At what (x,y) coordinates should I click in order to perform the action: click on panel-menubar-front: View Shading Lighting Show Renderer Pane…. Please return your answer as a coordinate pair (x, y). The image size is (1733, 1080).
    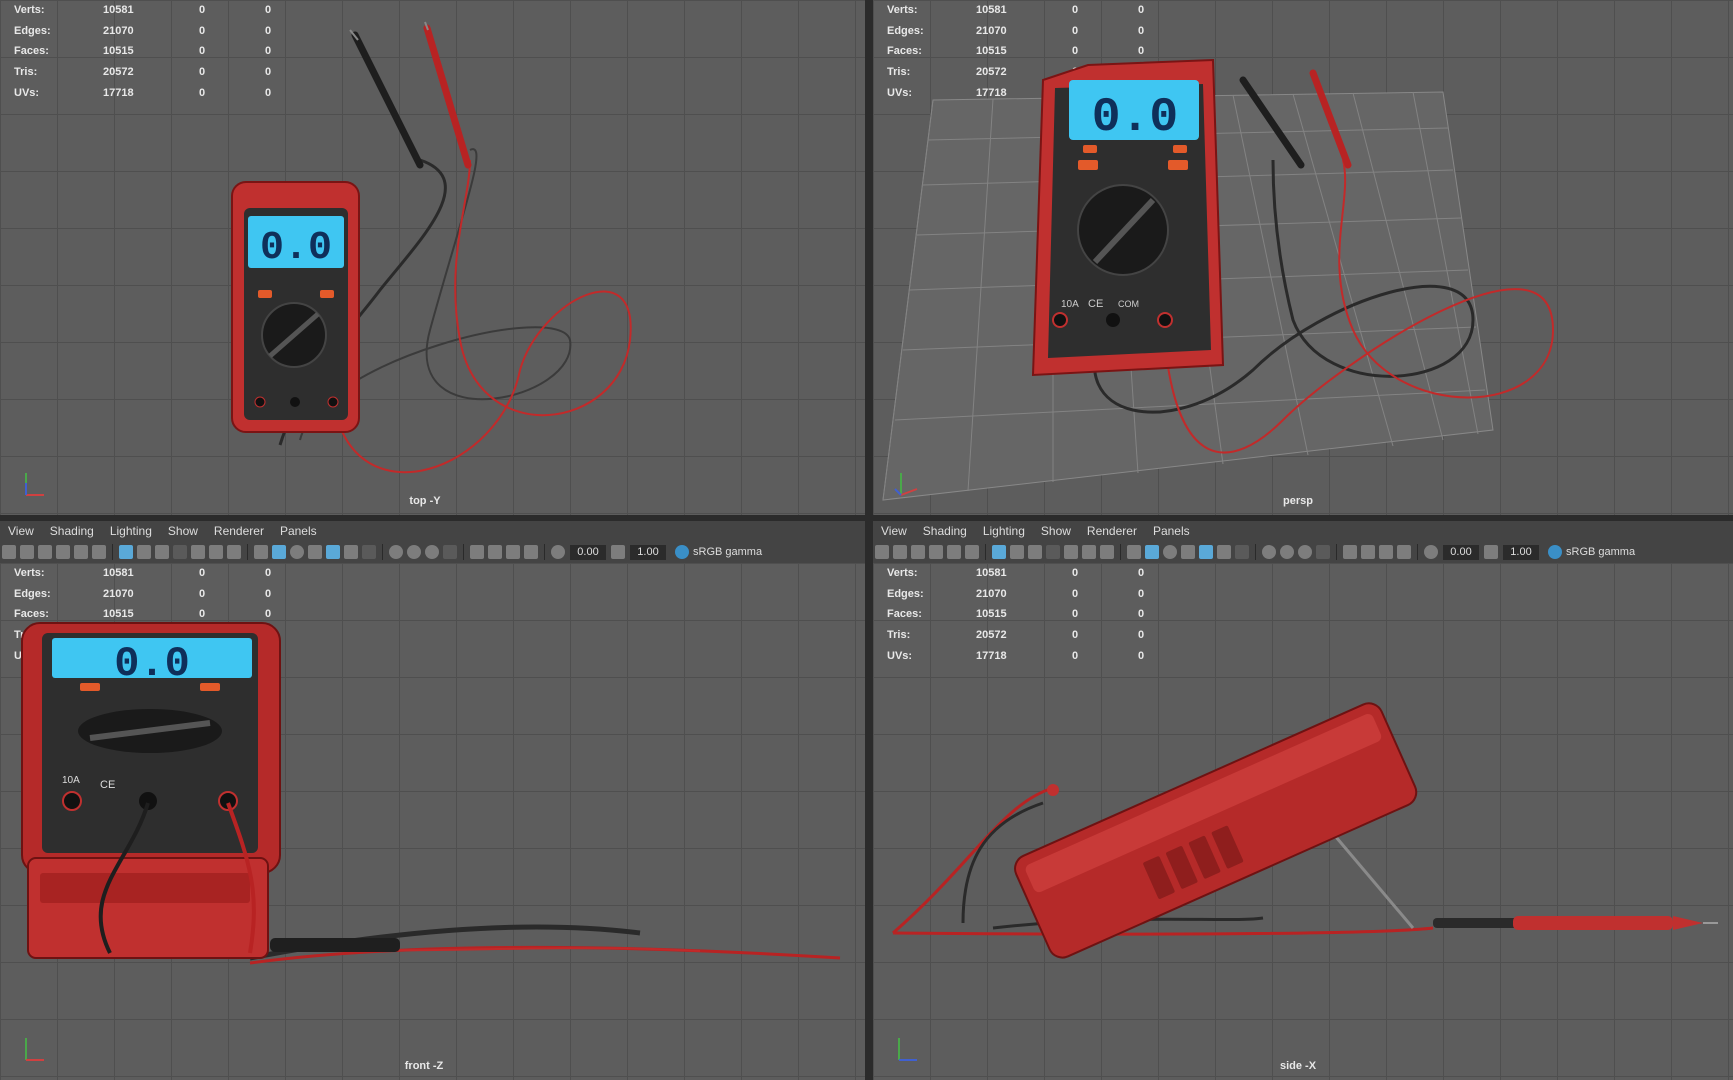
    Looking at the image, I should click on (432, 531).